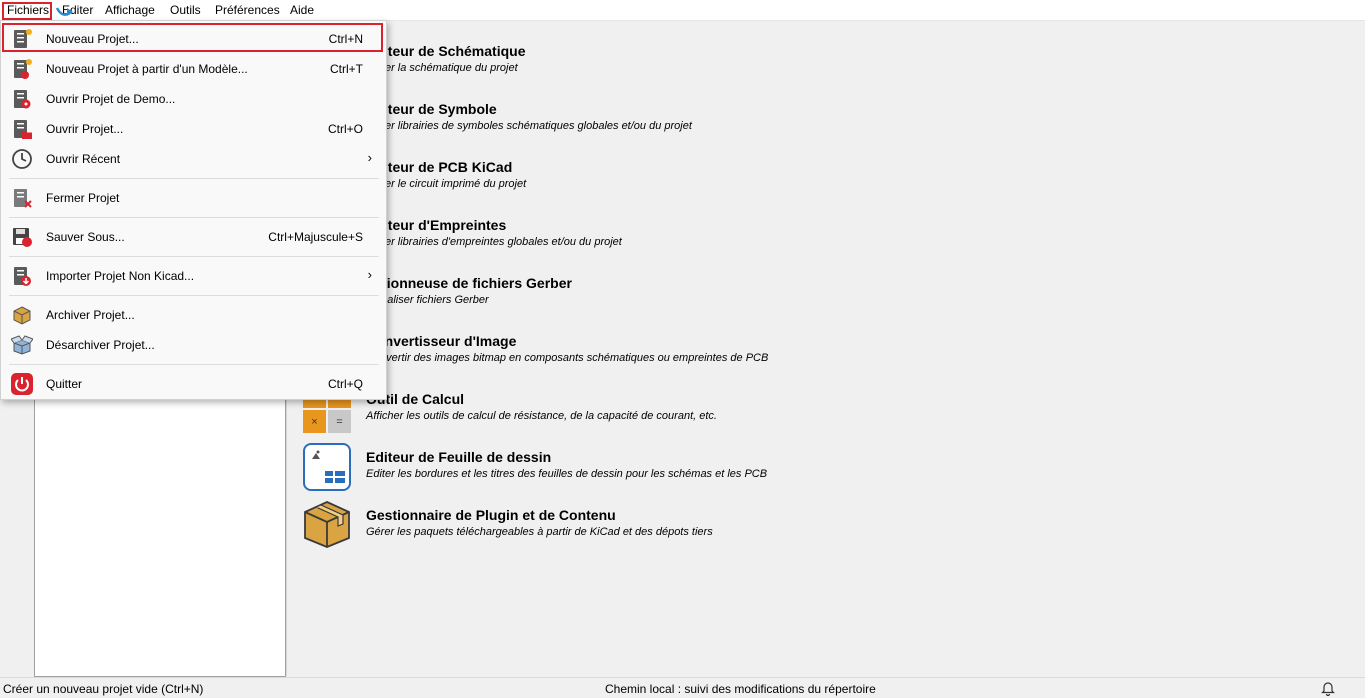  Describe the element at coordinates (436, 225) in the screenshot. I see `tool-title: Editeur d'Empreintes` at that location.